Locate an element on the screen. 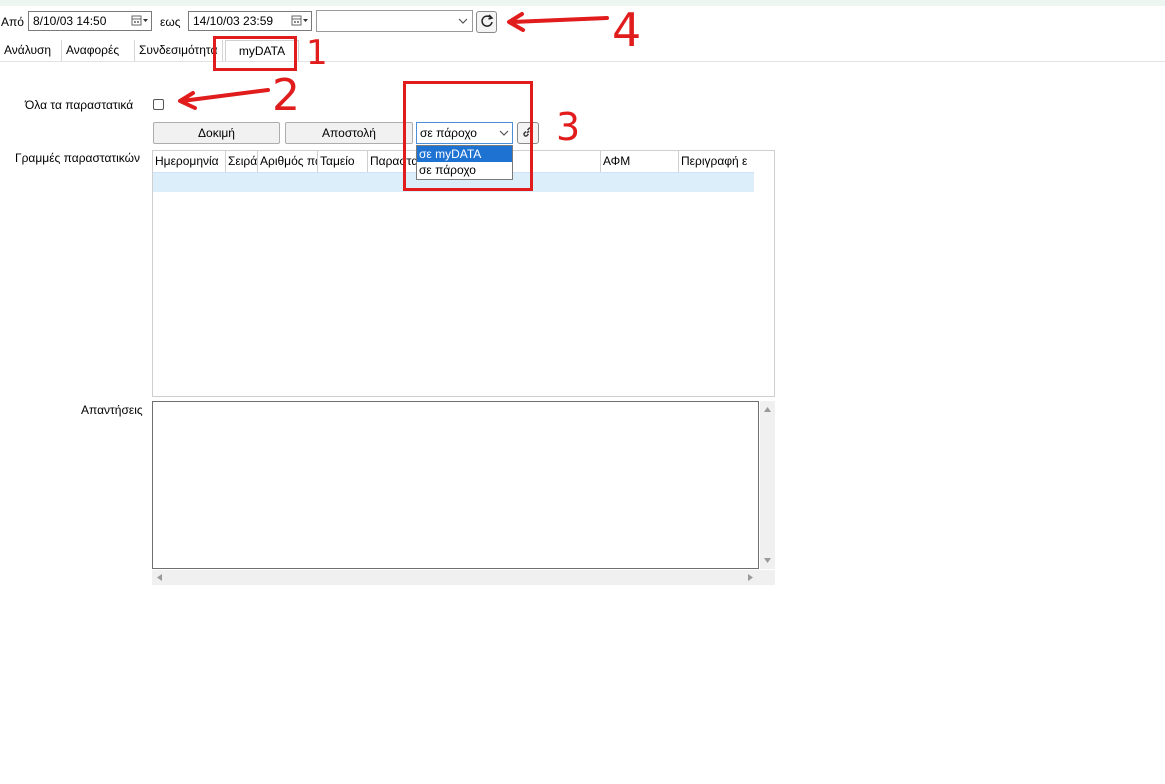 The width and height of the screenshot is (1165, 784). annotation-number-2: 2 is located at coordinates (286, 95).